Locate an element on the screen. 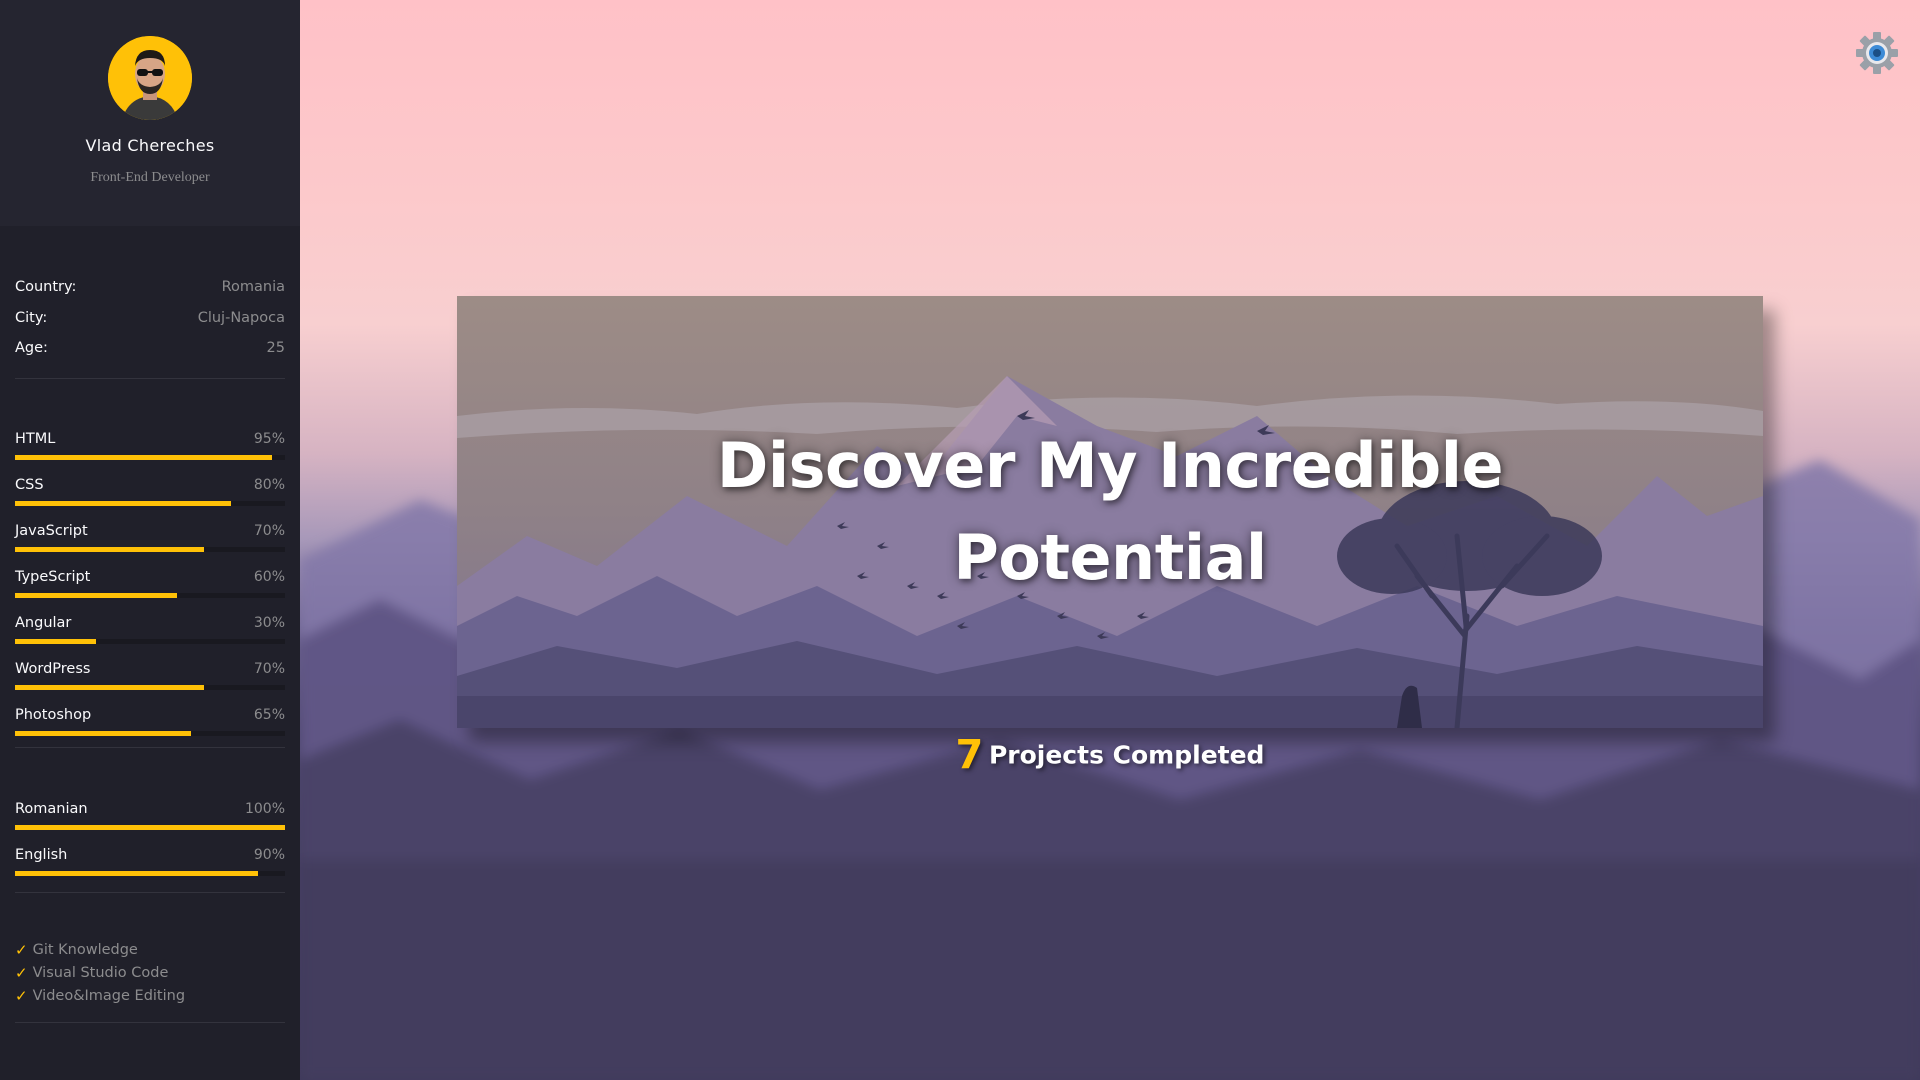  profile-card: Vlad Chereches Front-End Developer is located at coordinates (150, 113).